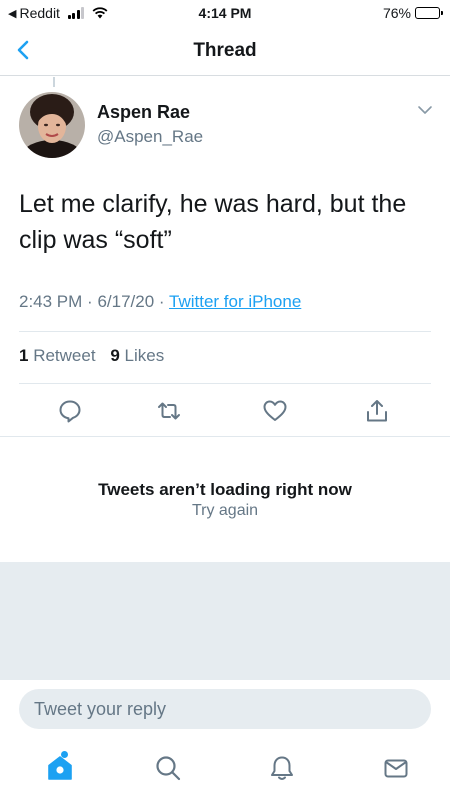  Describe the element at coordinates (225, 511) in the screenshot. I see `try-again-button: Try again` at that location.